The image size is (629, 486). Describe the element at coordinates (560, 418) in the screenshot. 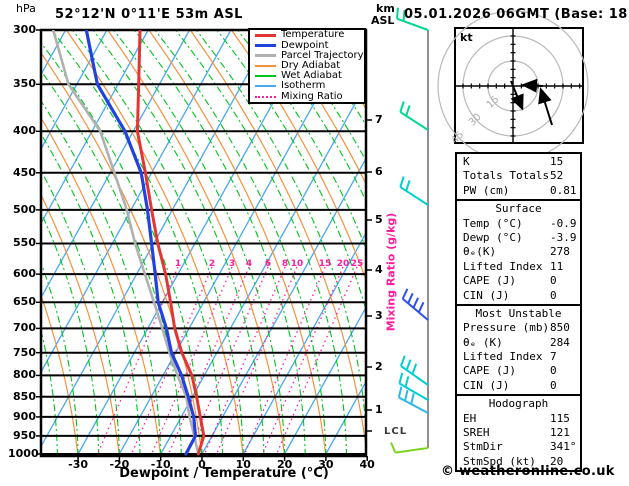

I see `stats-value: 115` at that location.